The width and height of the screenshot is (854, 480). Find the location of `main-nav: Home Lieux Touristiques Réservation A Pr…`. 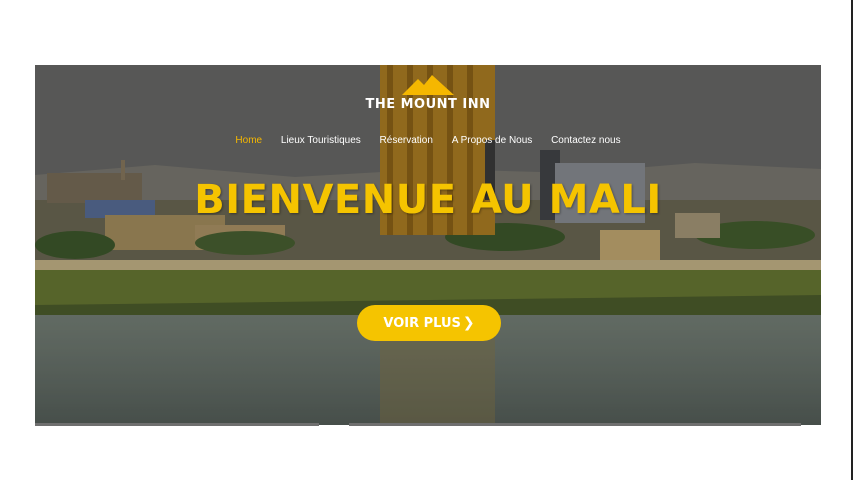

main-nav: Home Lieux Touristiques Réservation A Pr… is located at coordinates (428, 140).